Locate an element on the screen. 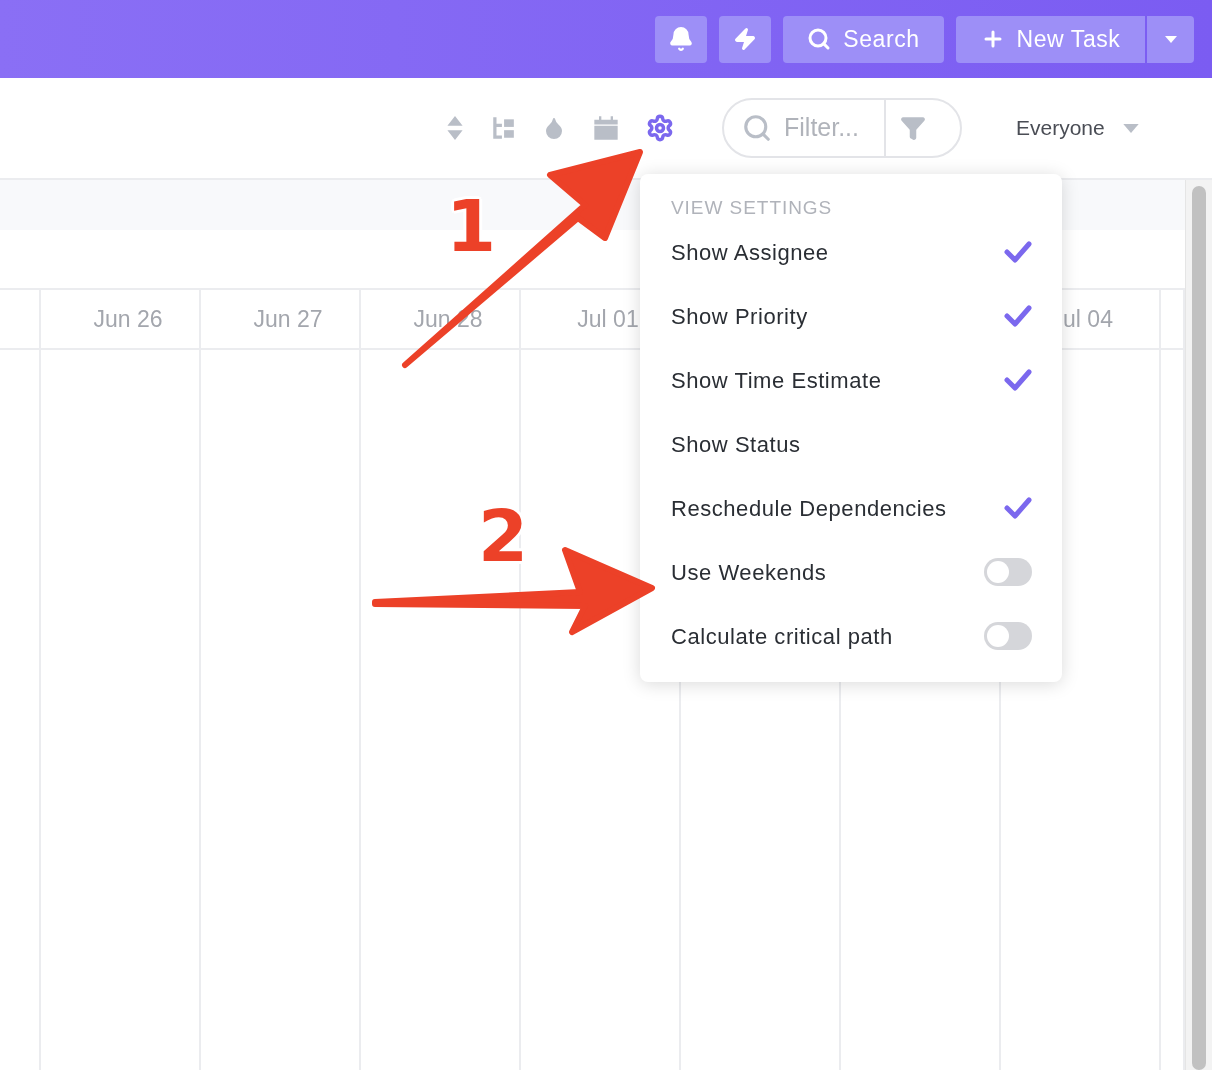 The width and height of the screenshot is (1212, 1070). lightning-icon is located at coordinates (745, 39).